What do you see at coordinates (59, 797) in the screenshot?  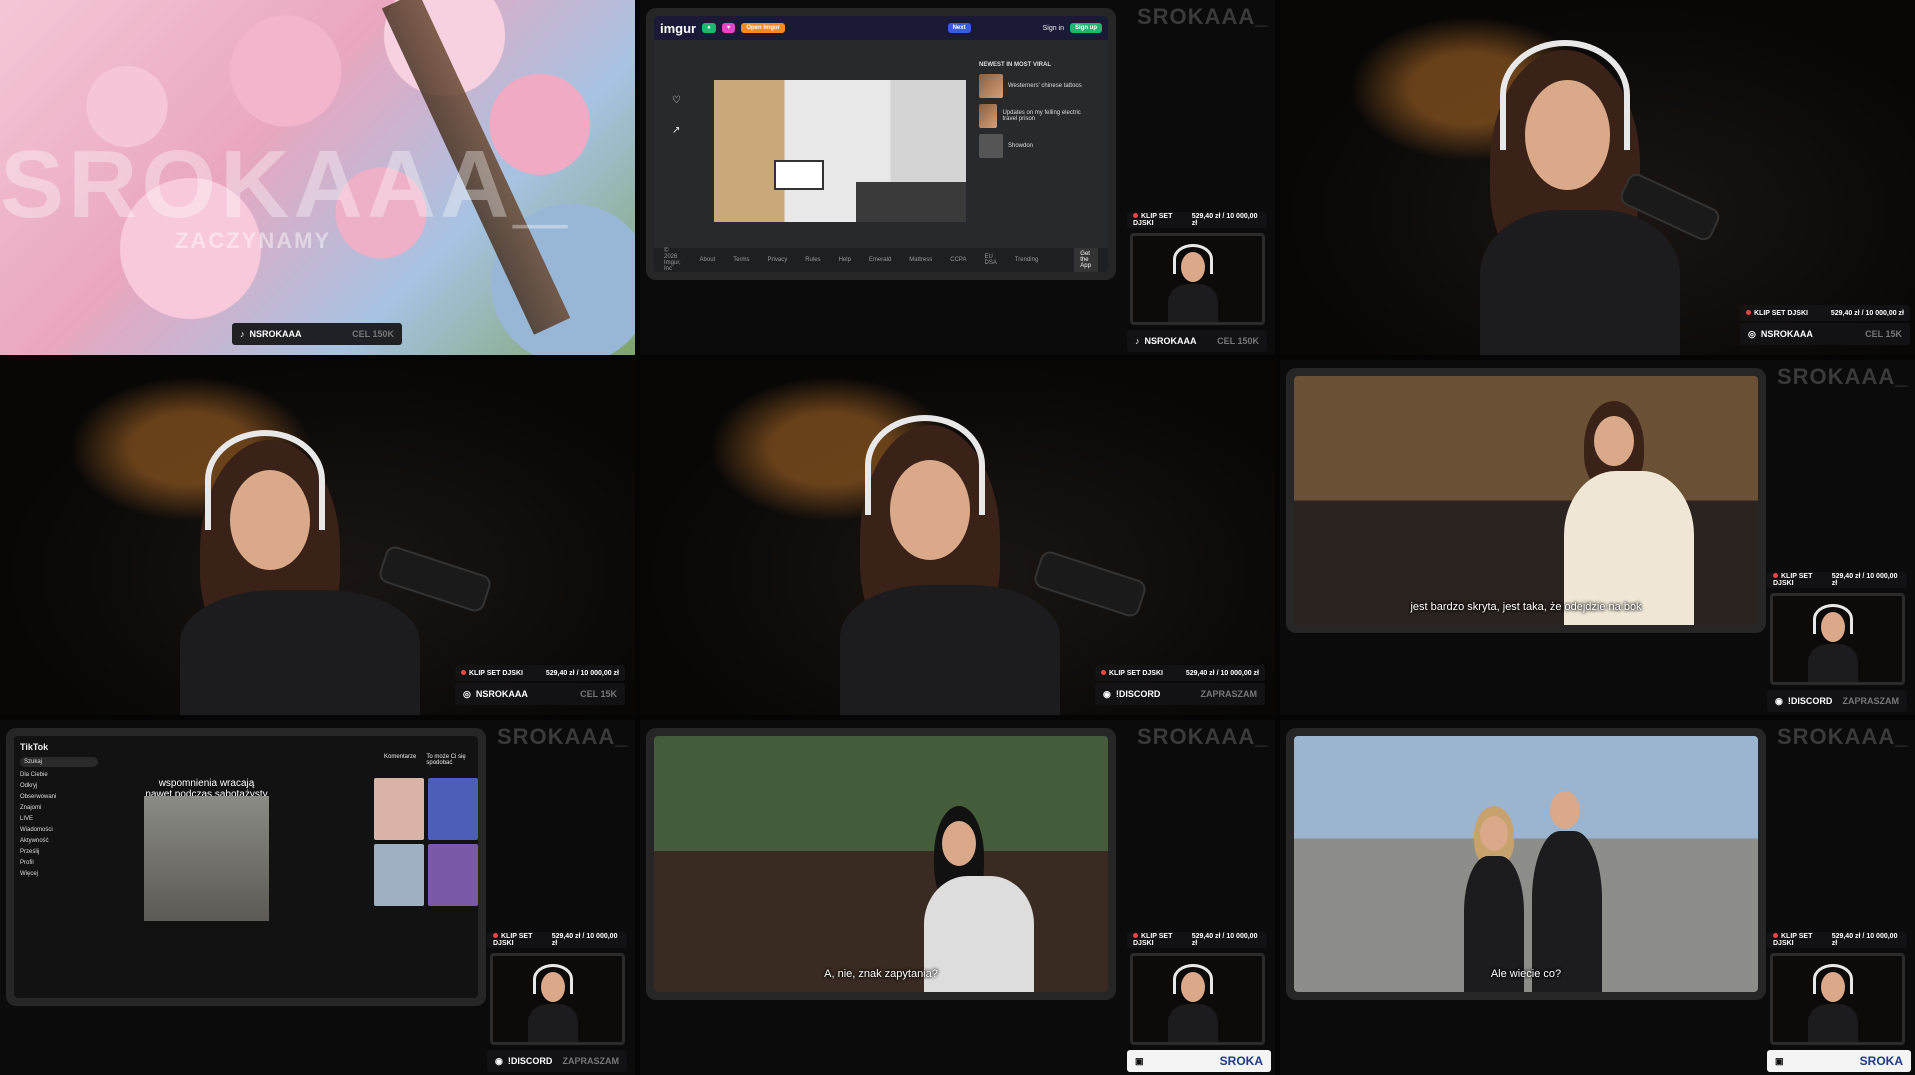 I see `sidebar-item: Obserwowani` at bounding box center [59, 797].